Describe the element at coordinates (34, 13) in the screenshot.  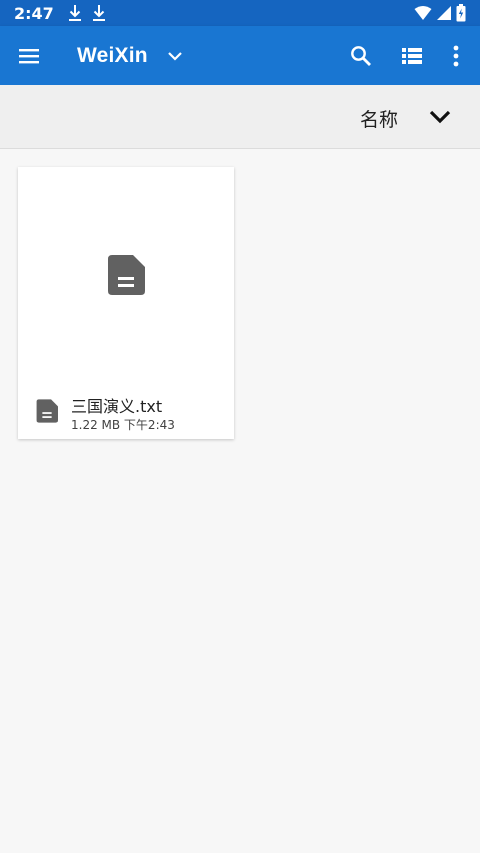
I see `status-time: 2:47` at that location.